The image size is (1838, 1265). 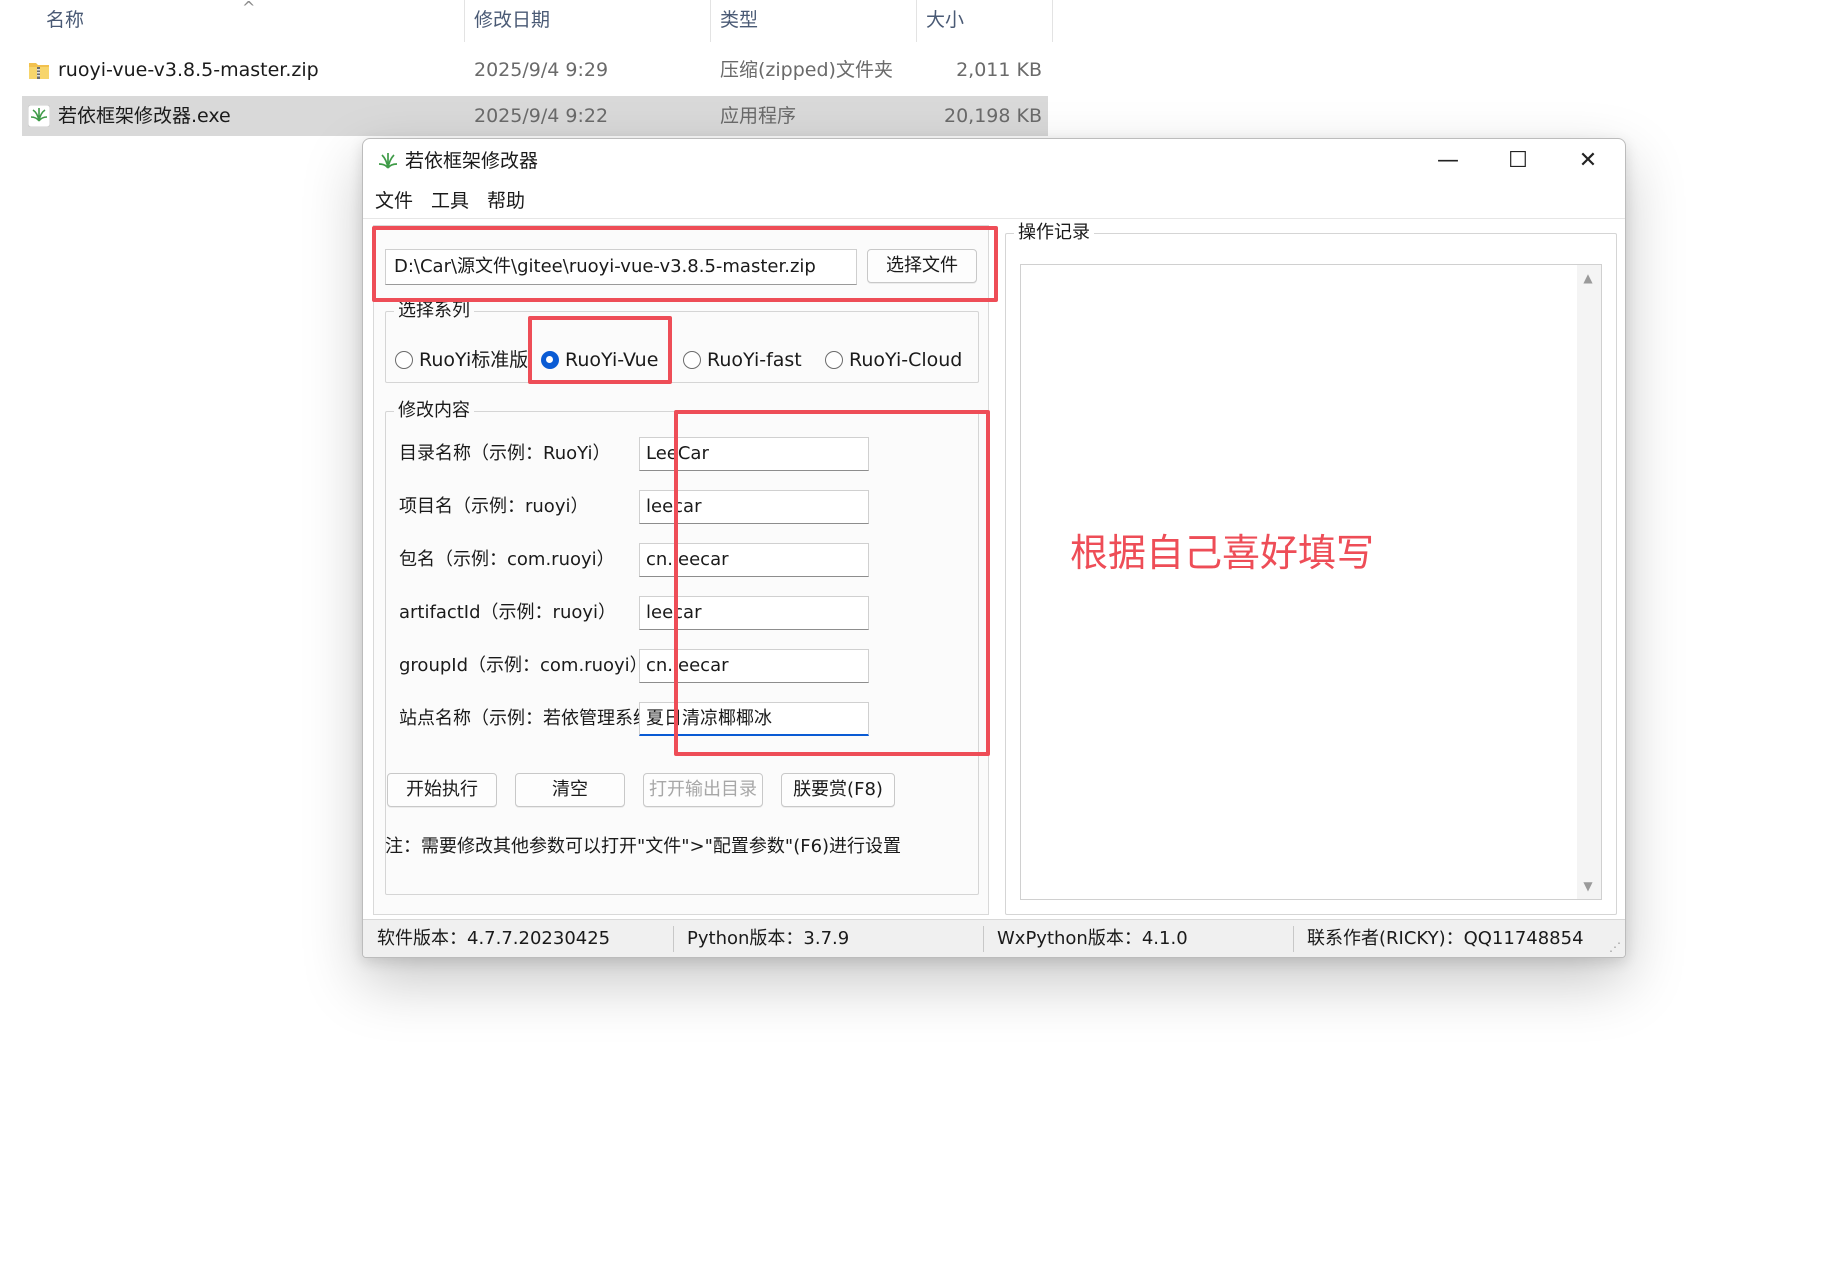 What do you see at coordinates (768, 938) in the screenshot?
I see `status-python-version: Python版本：3.7.9` at bounding box center [768, 938].